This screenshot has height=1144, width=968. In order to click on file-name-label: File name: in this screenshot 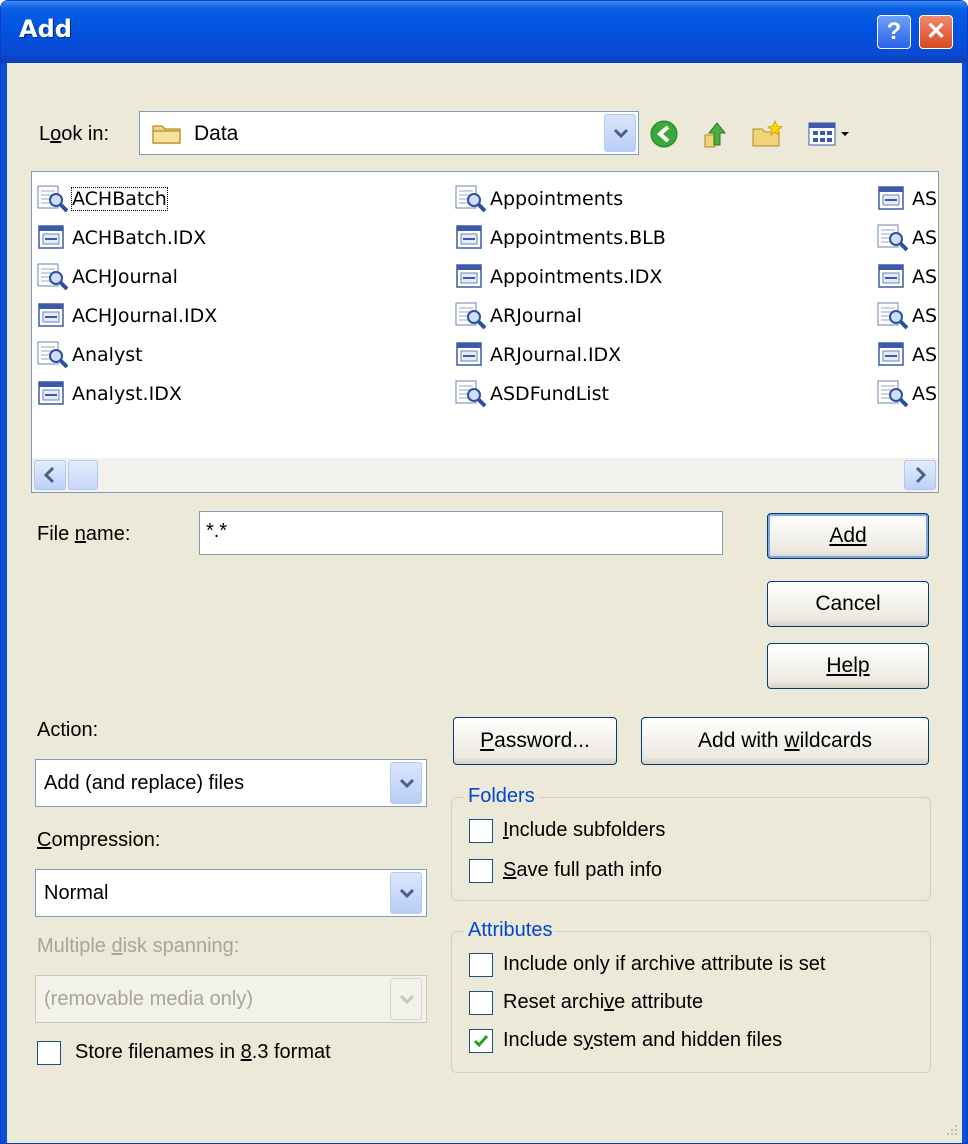, I will do `click(84, 534)`.